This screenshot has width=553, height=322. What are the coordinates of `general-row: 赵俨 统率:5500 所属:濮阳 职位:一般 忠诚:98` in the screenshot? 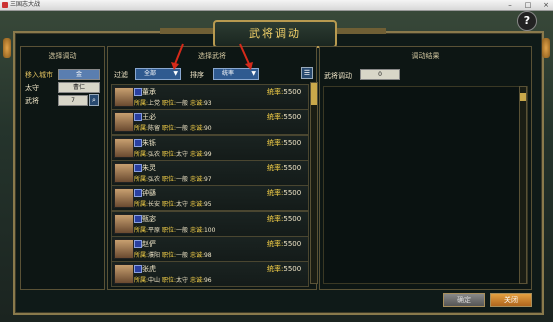 It's located at (210, 248).